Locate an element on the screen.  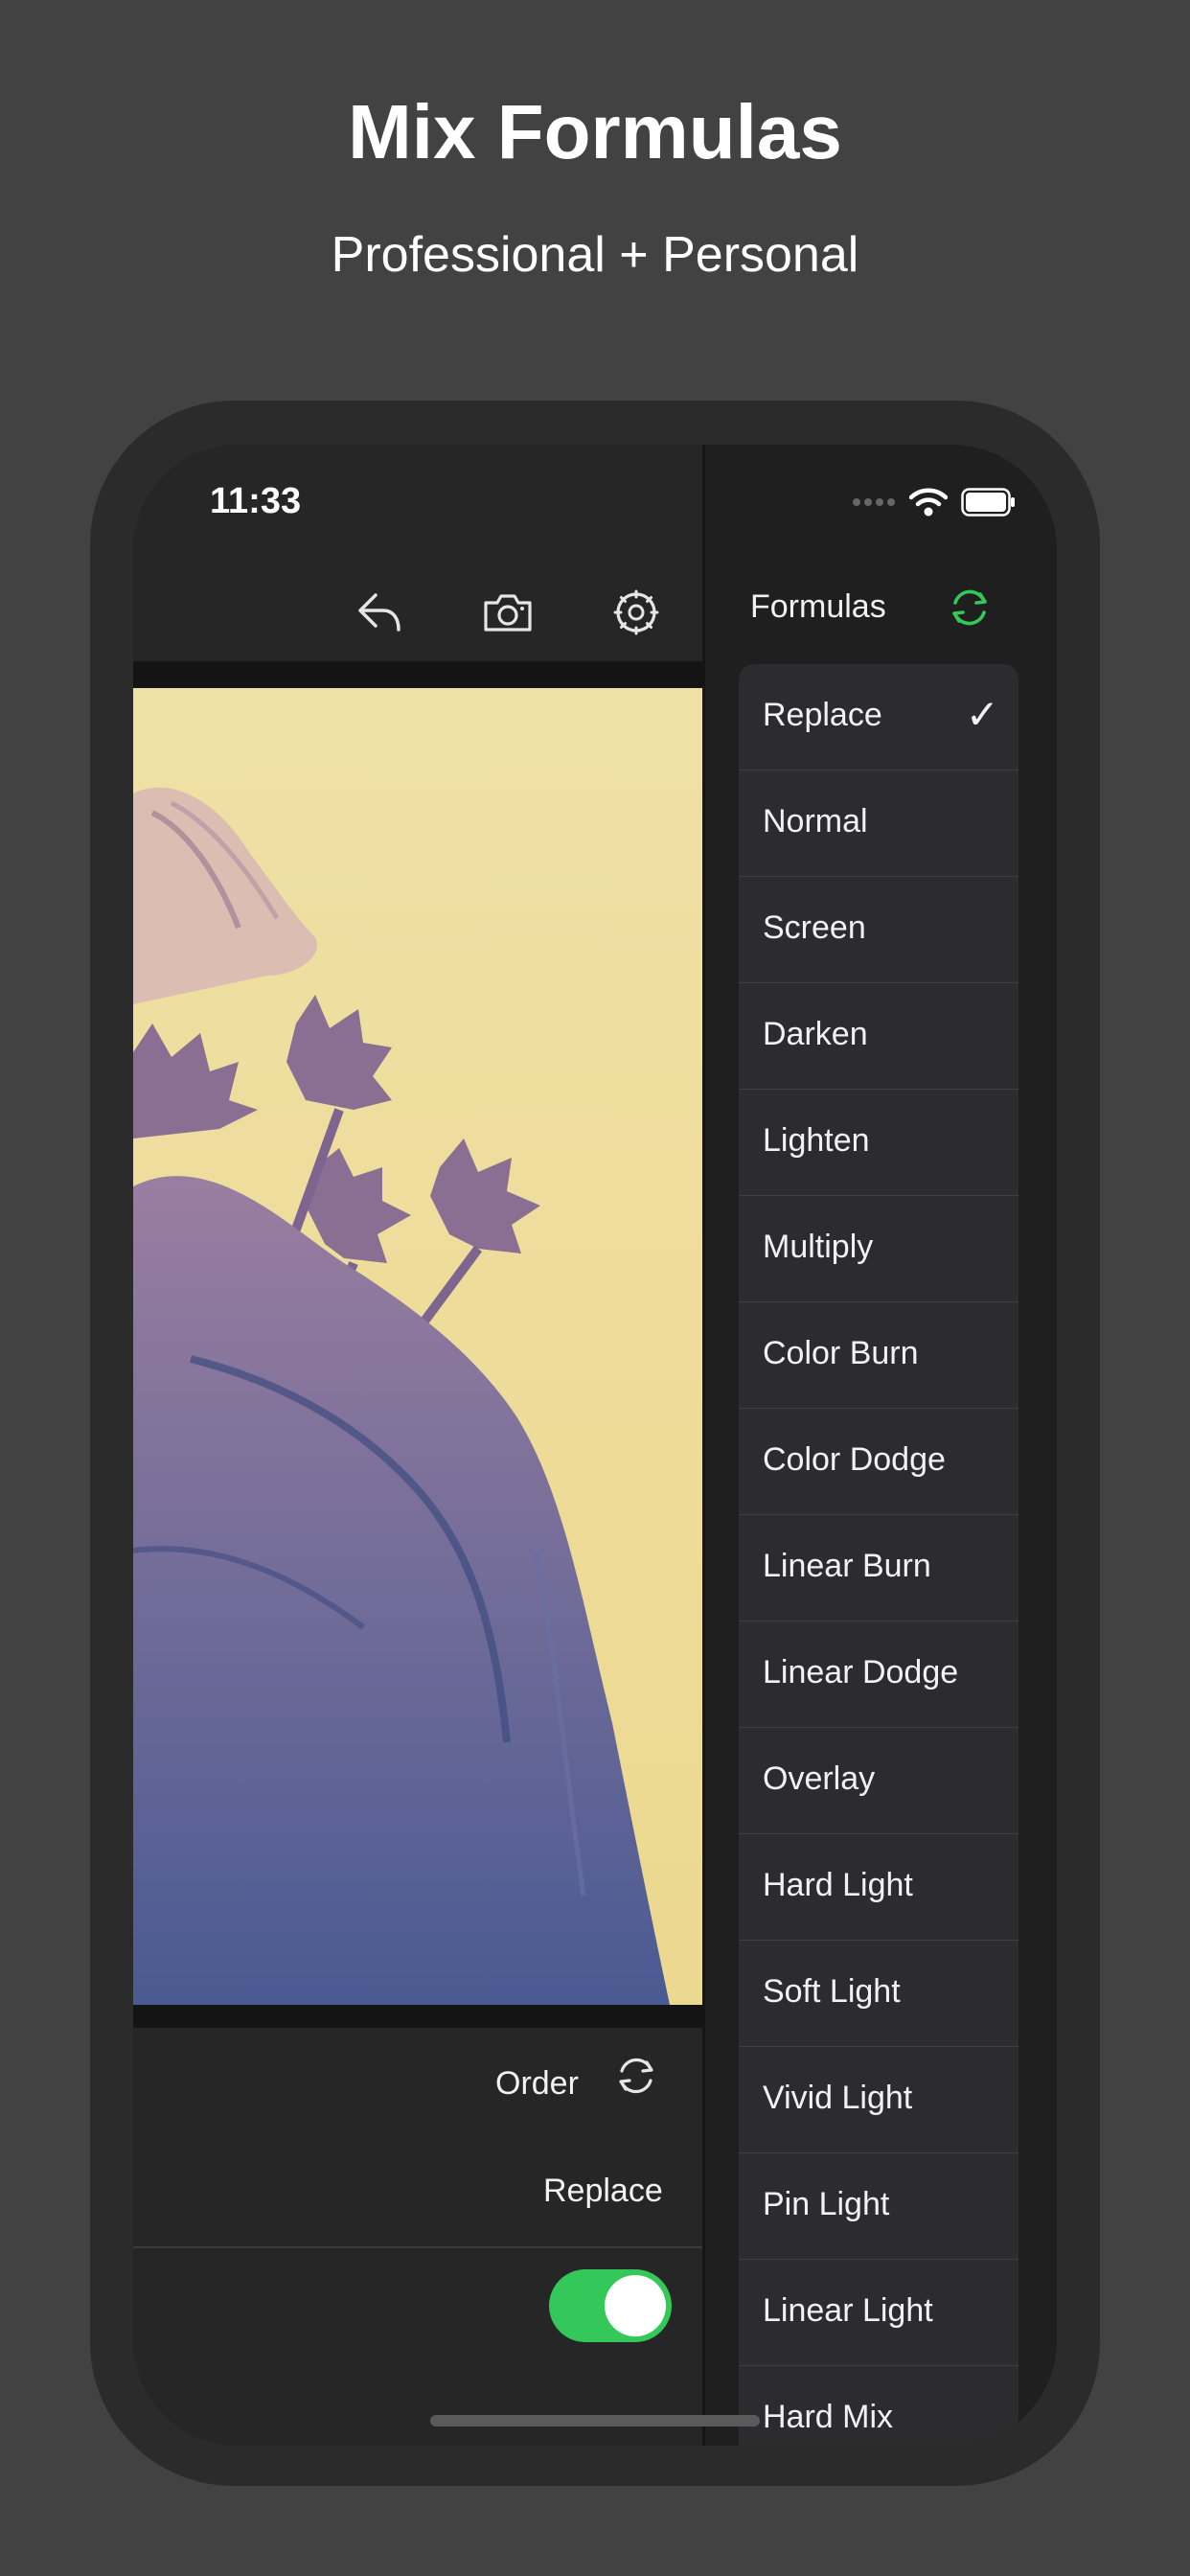
status-icons is located at coordinates (935, 502).